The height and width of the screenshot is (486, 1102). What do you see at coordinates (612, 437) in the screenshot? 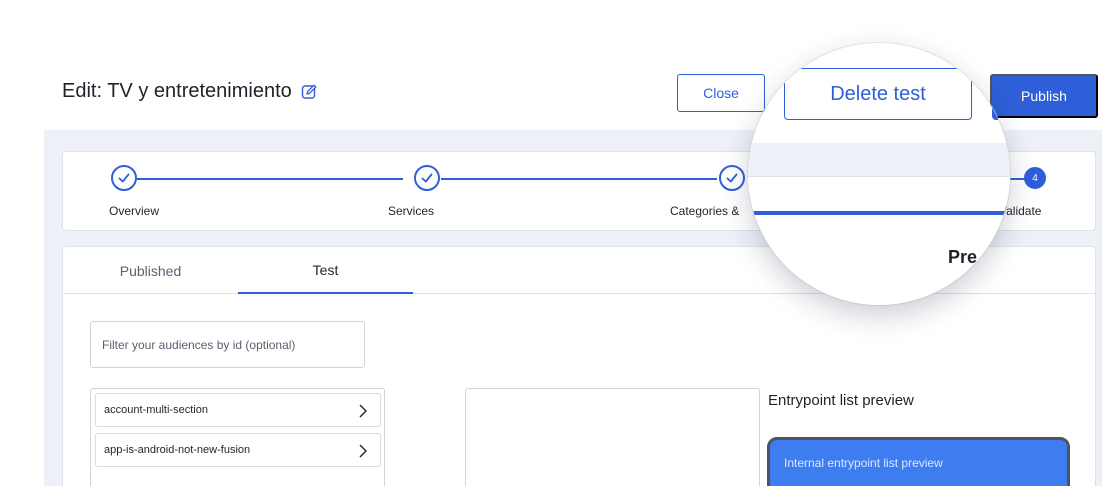
I see `preview-box` at bounding box center [612, 437].